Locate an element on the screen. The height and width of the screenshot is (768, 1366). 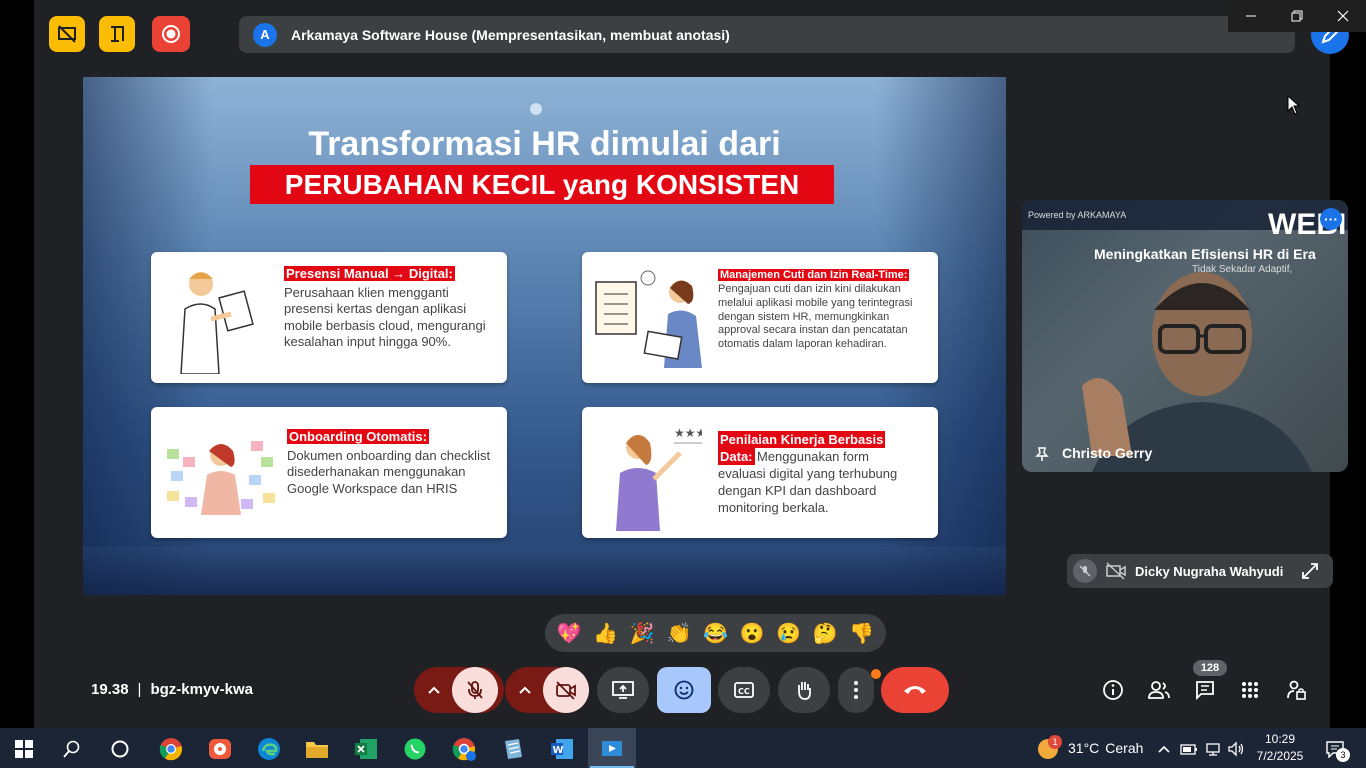
recording-button is located at coordinates (171, 34).